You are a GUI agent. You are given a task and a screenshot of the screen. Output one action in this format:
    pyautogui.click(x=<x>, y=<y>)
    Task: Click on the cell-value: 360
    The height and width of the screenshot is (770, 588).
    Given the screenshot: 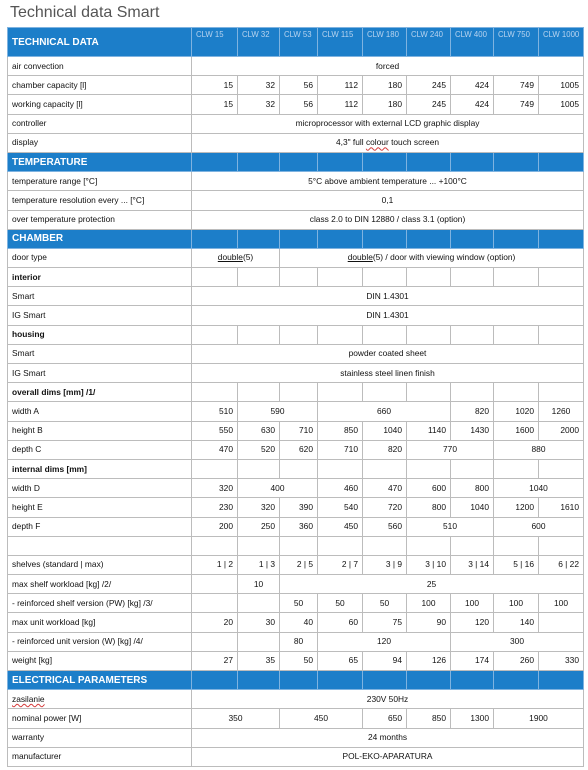 What is the action you would take?
    pyautogui.click(x=298, y=526)
    